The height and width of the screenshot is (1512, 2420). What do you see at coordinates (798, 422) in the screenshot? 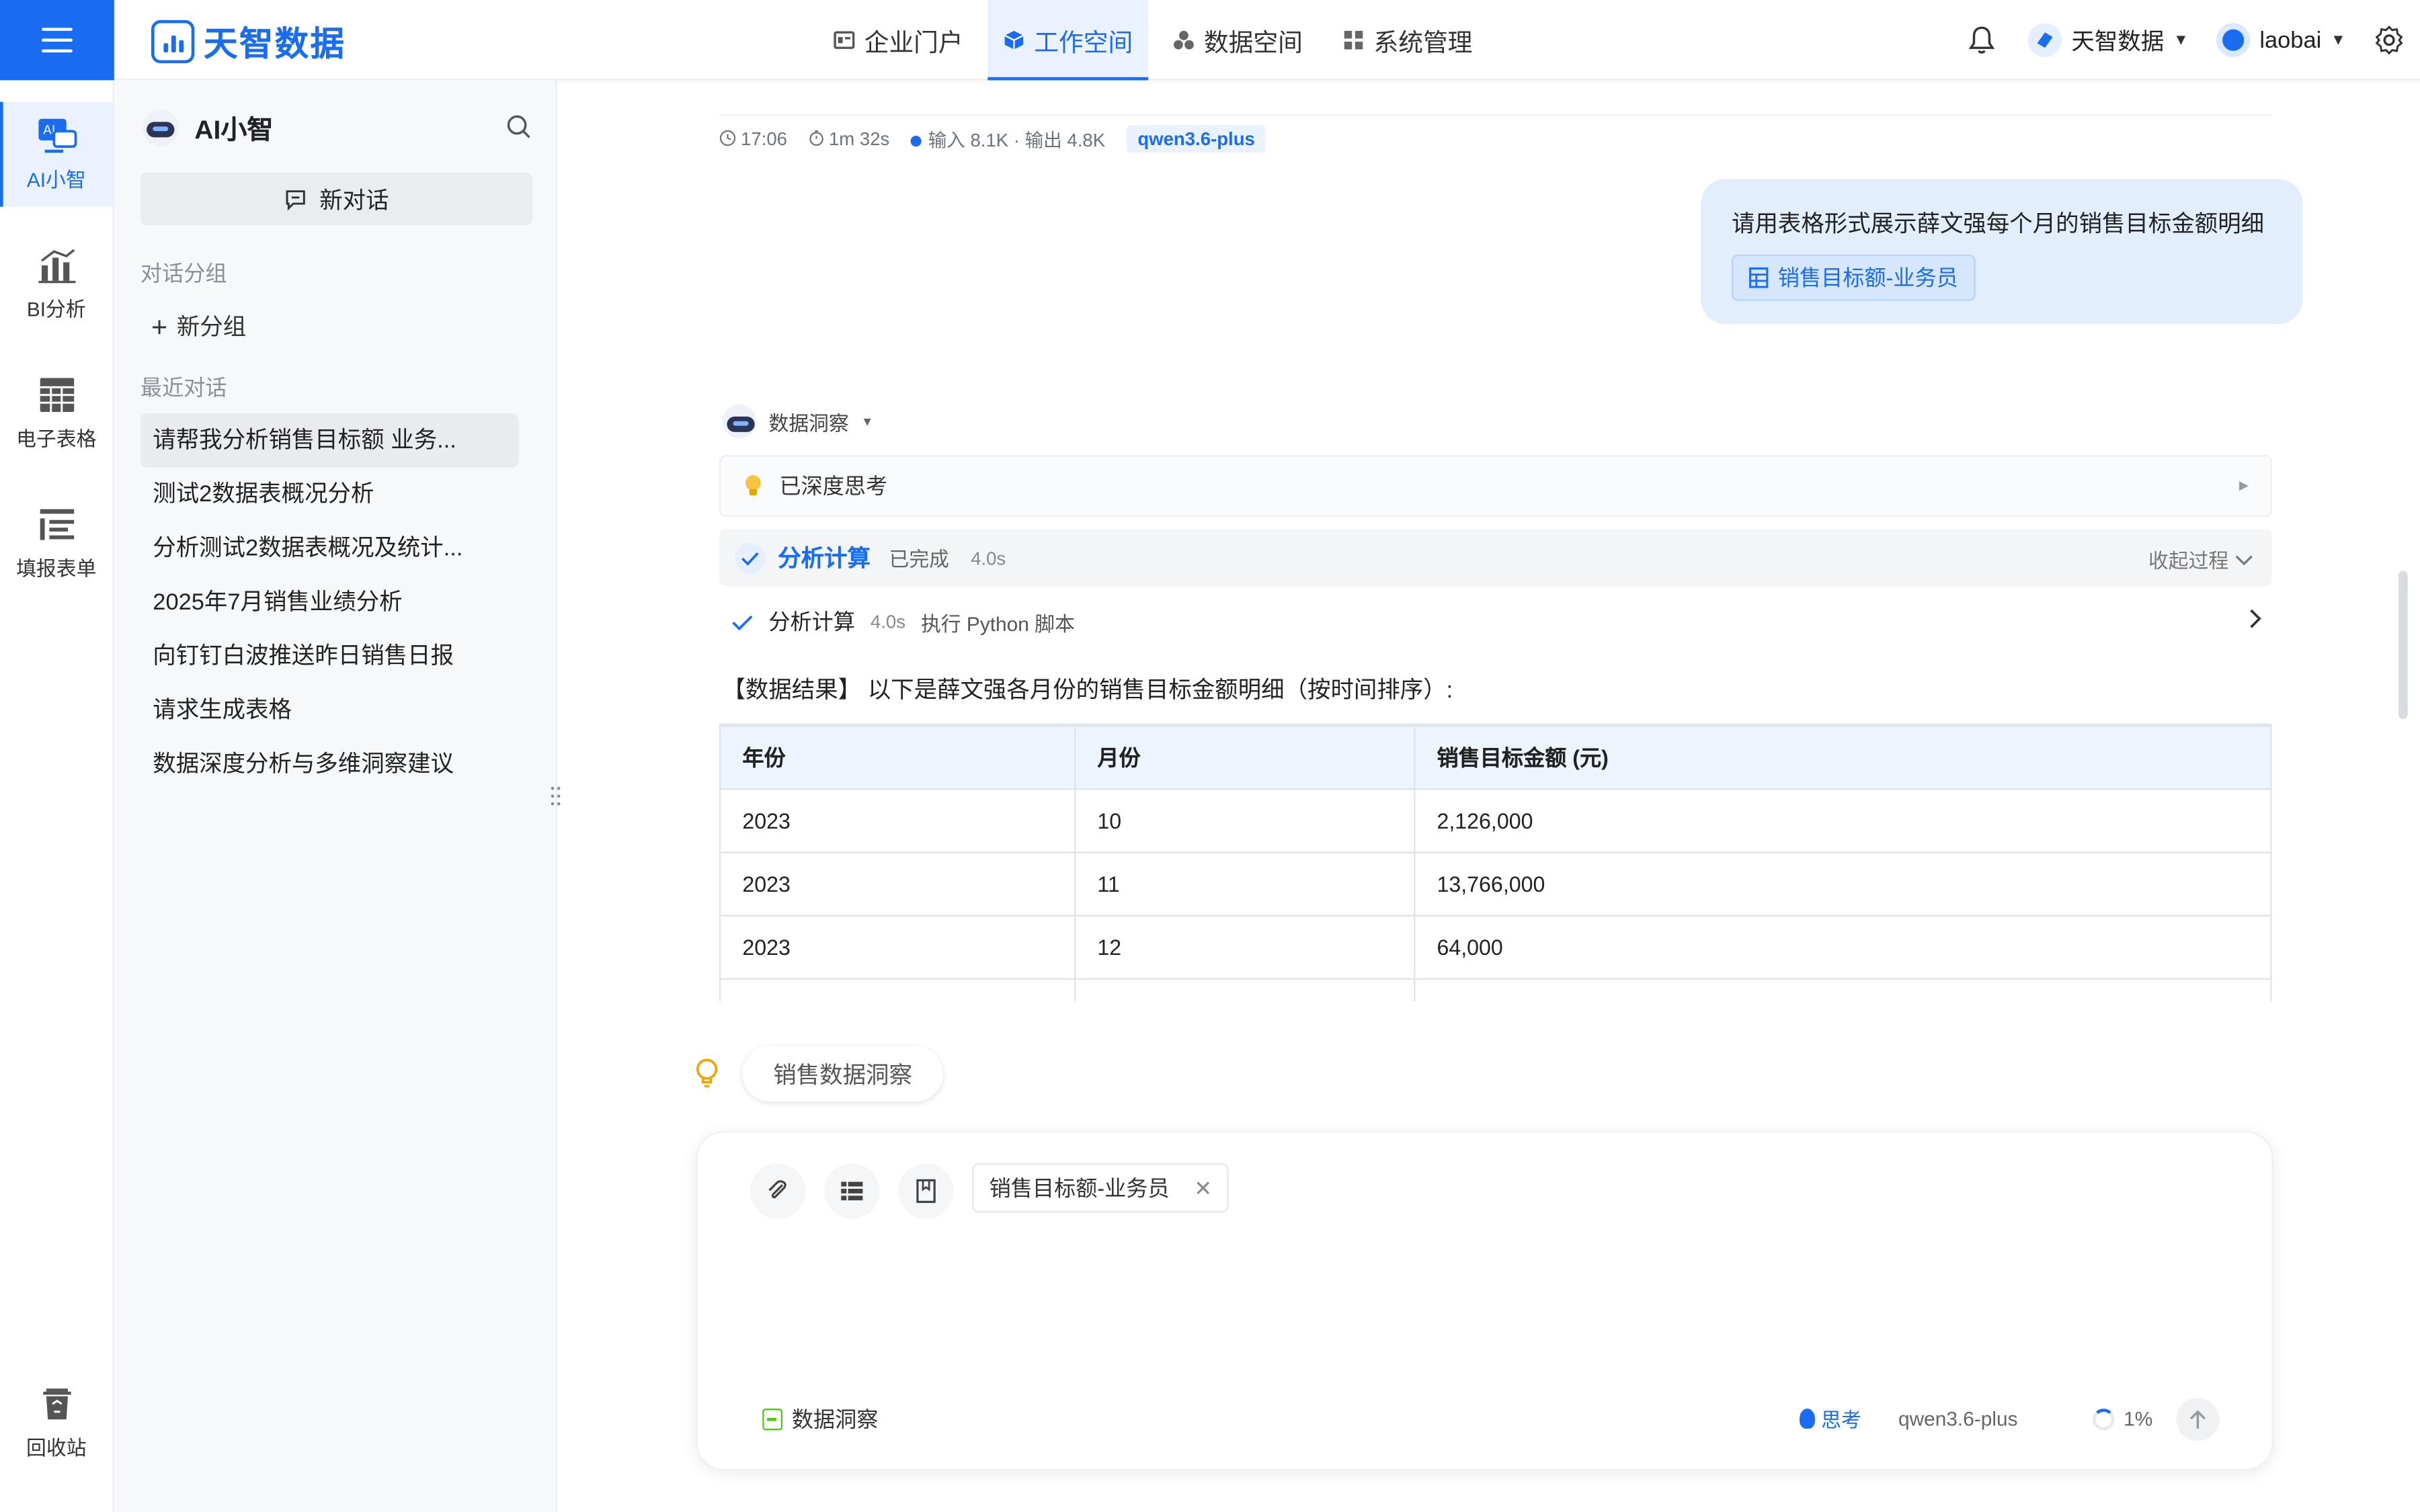
I see `agent-header: 数据洞察 ▼` at bounding box center [798, 422].